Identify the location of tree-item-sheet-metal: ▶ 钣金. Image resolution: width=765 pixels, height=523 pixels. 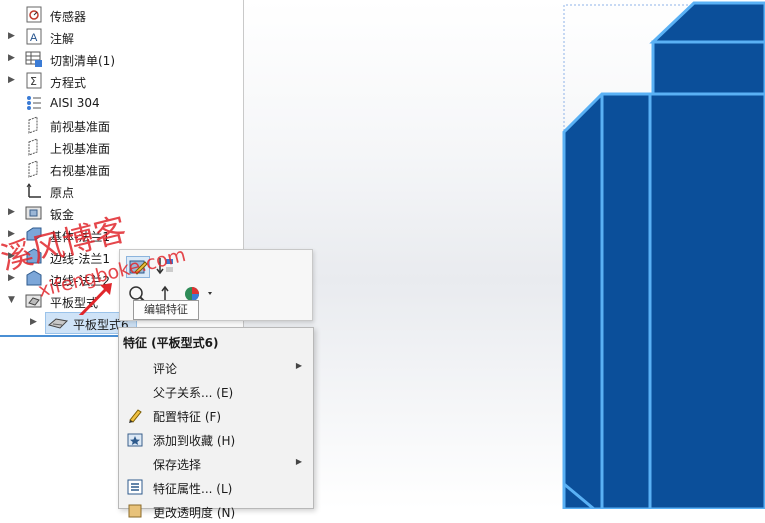
(121, 213).